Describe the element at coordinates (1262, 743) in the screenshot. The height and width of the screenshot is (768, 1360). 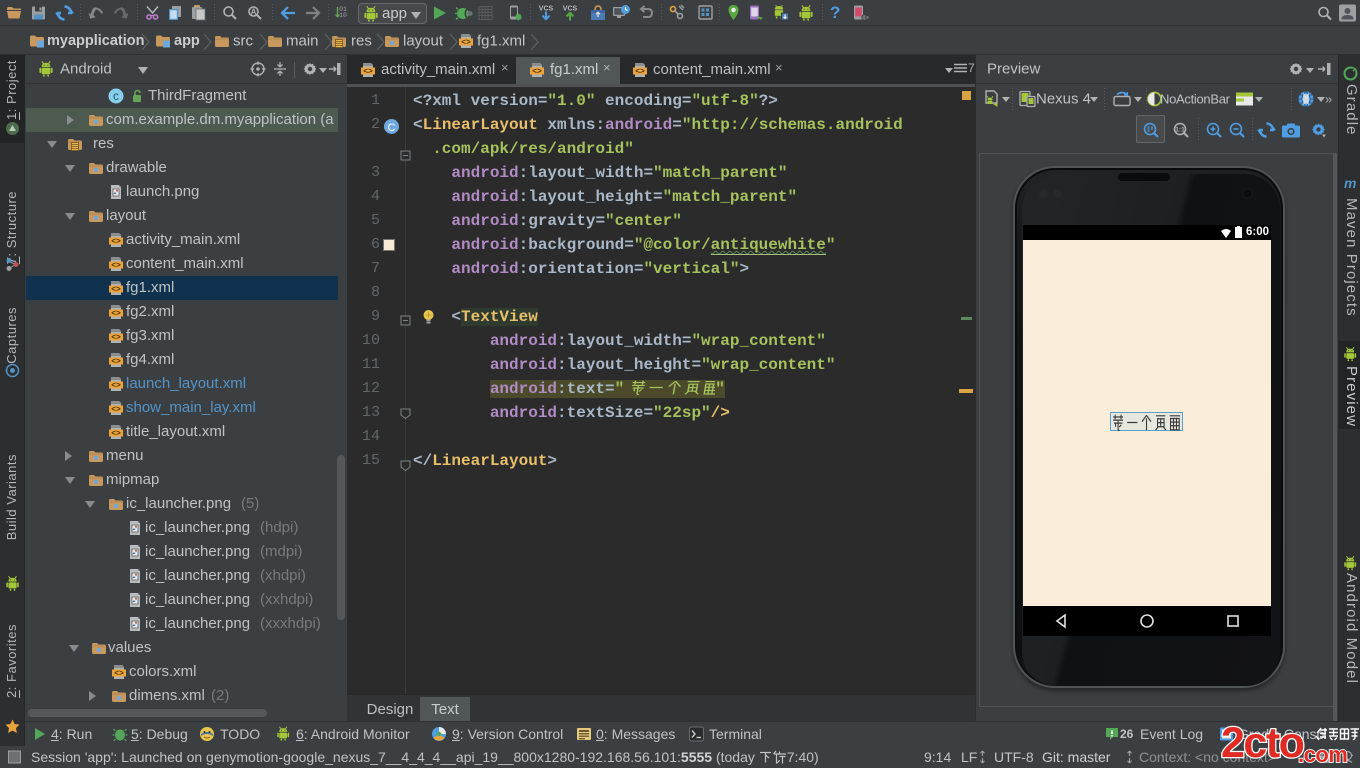
I see `svg-text: 2cto` at that location.